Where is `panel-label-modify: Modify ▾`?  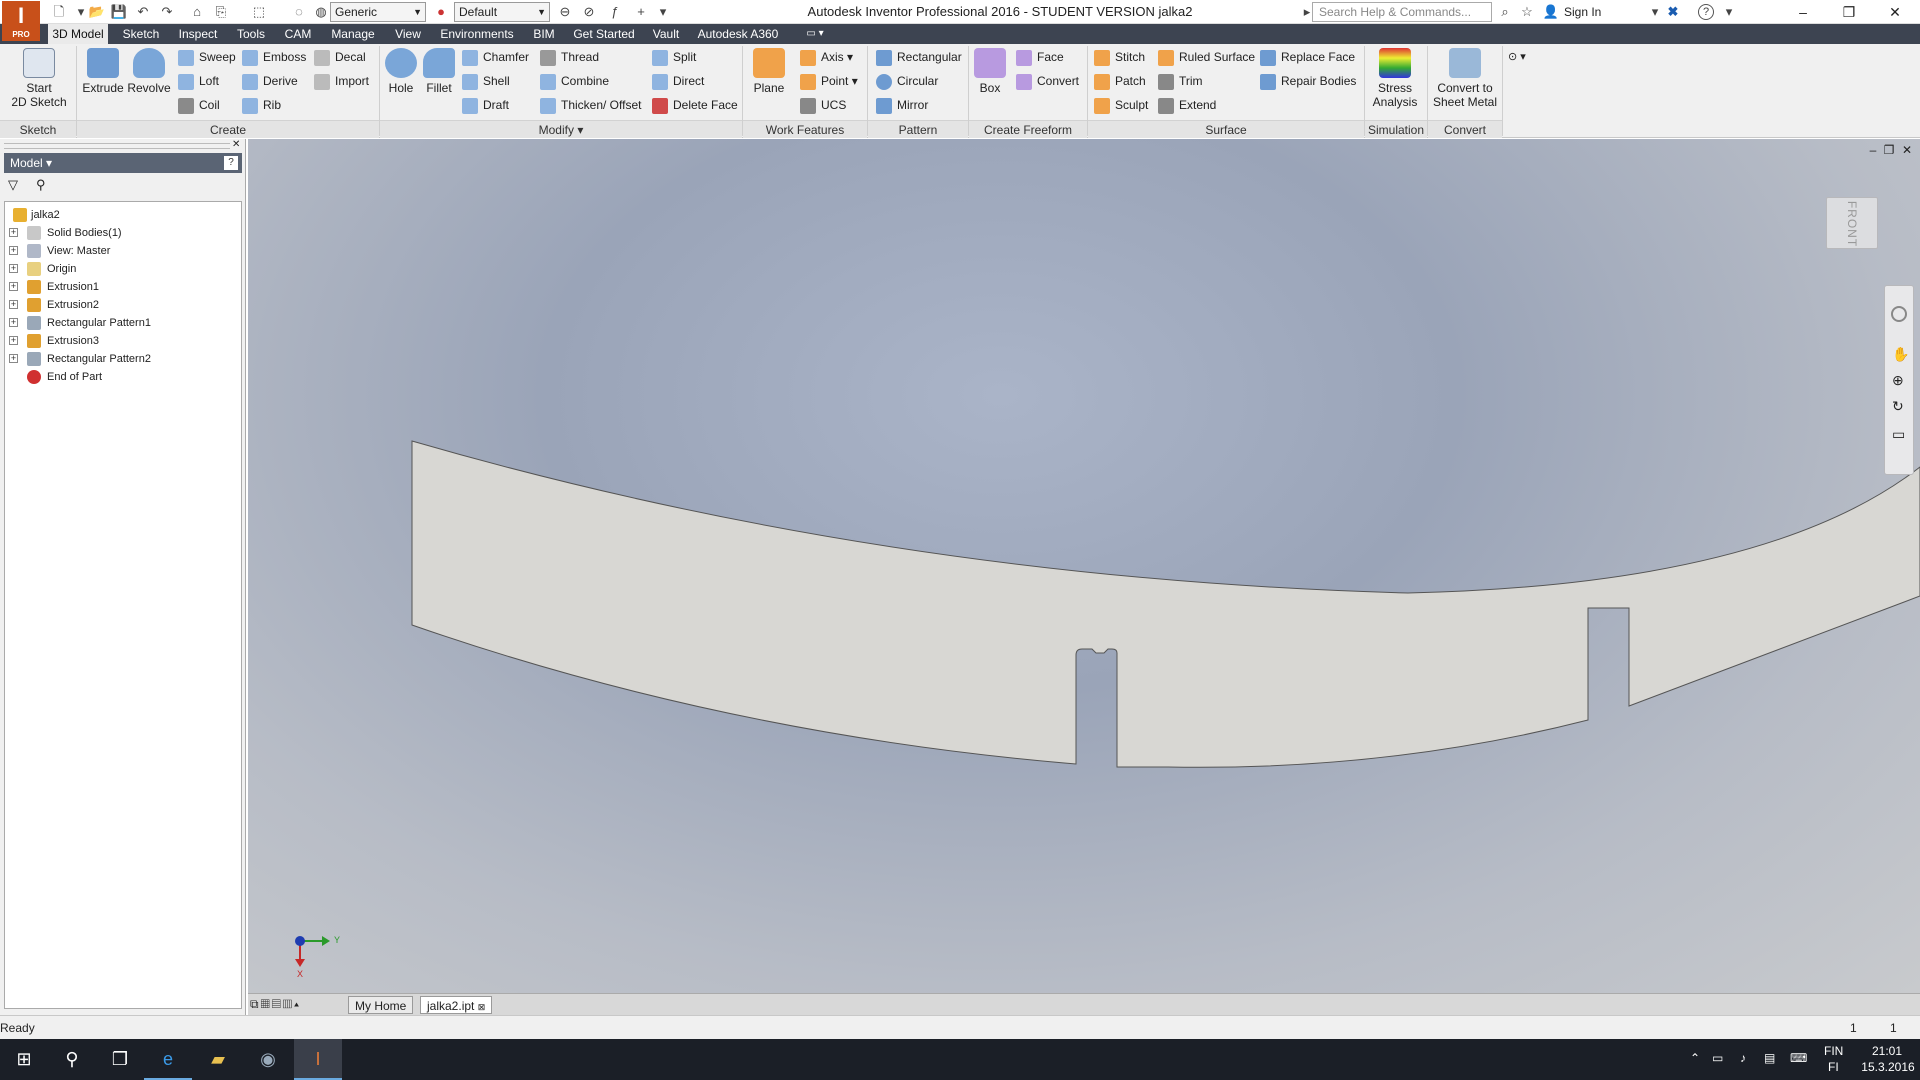 panel-label-modify: Modify ▾ is located at coordinates (561, 129).